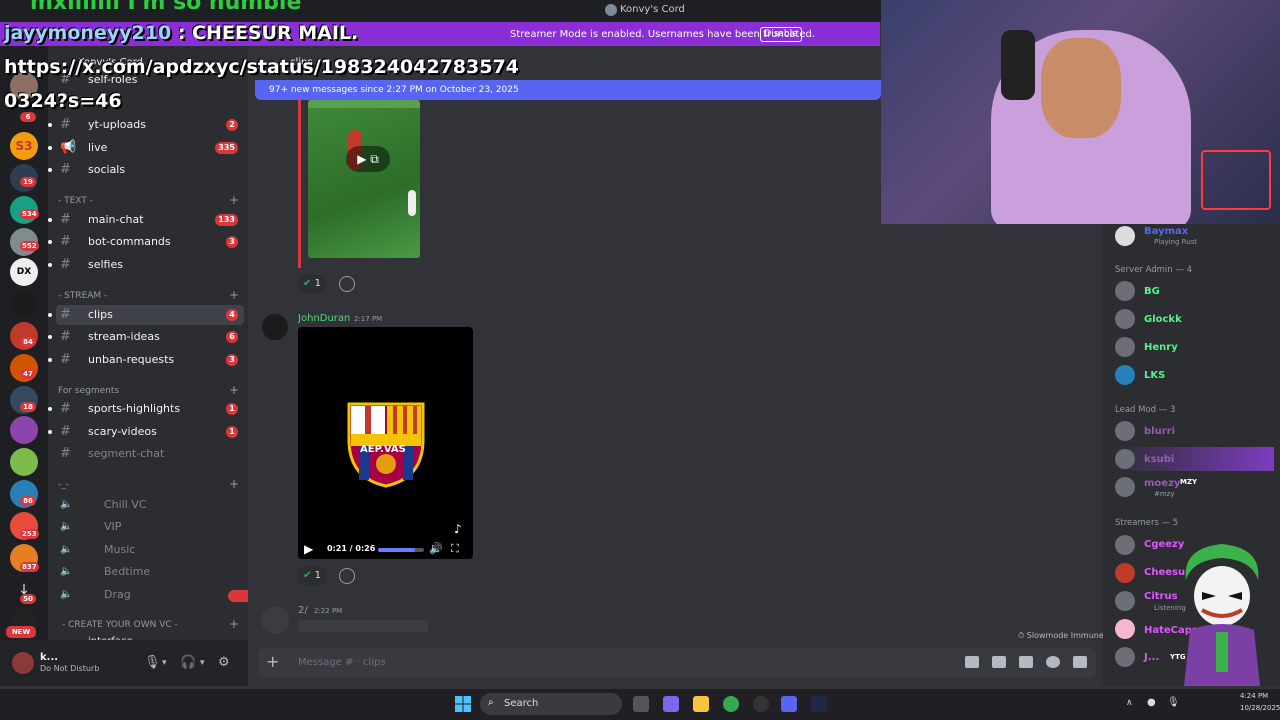 This screenshot has height=720, width=1280. Describe the element at coordinates (641, 704) in the screenshot. I see `task-view-icon` at that location.